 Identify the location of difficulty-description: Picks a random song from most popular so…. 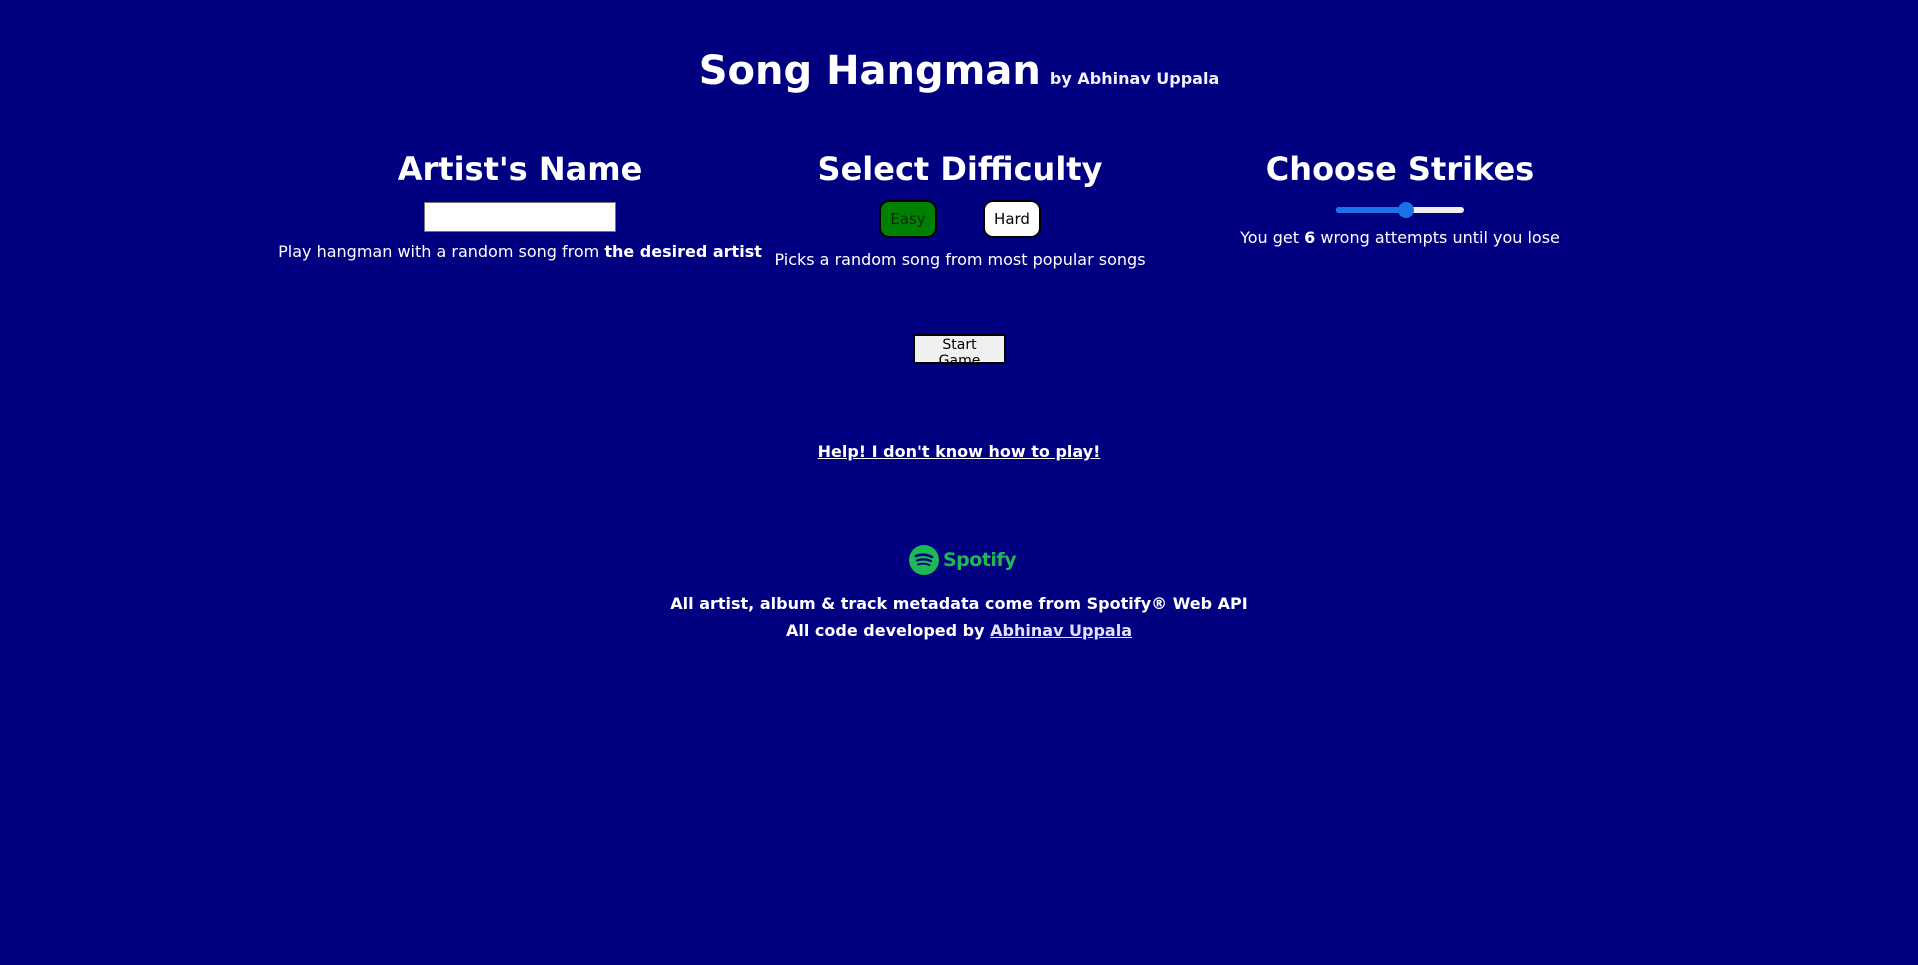
(960, 259).